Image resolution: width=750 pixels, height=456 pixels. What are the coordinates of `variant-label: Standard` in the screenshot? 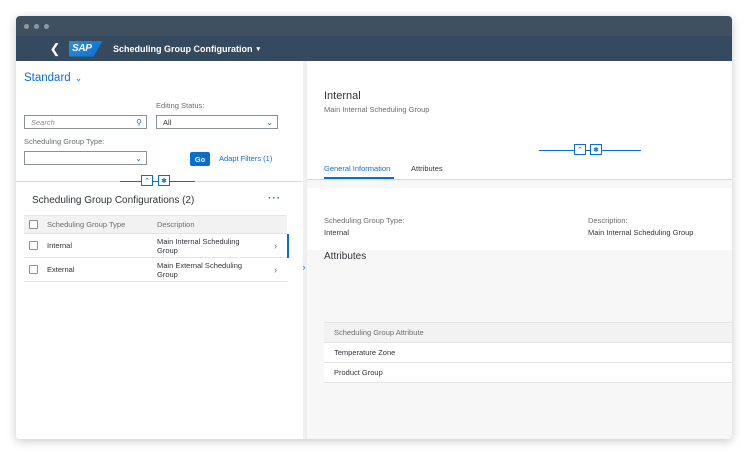 It's located at (47, 78).